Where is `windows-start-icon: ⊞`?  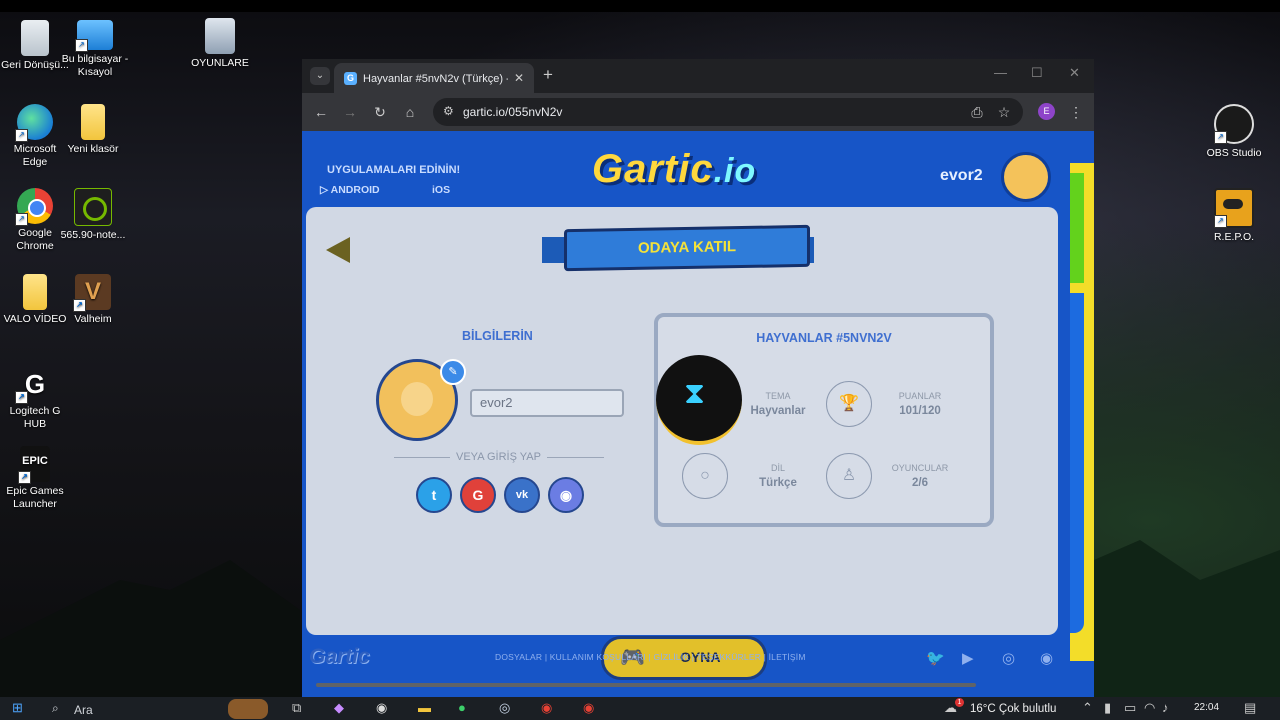 windows-start-icon: ⊞ is located at coordinates (17, 708).